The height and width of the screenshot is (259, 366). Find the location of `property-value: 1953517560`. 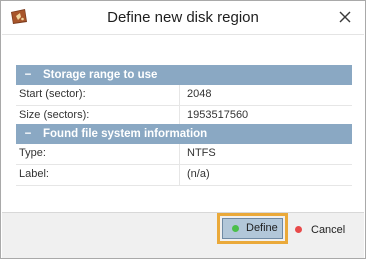

property-value: 1953517560 is located at coordinates (218, 115).